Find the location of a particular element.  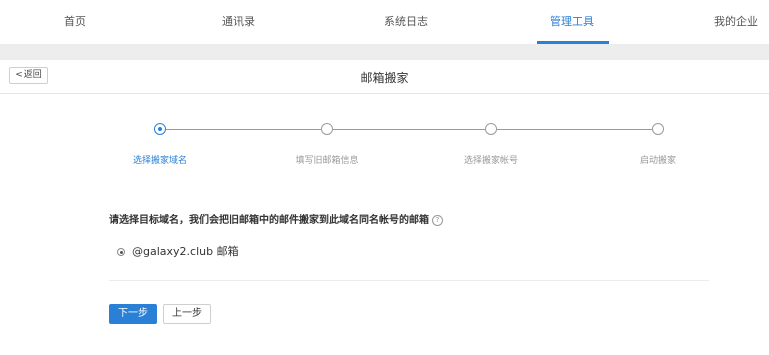

radio-selected-icon is located at coordinates (121, 252).